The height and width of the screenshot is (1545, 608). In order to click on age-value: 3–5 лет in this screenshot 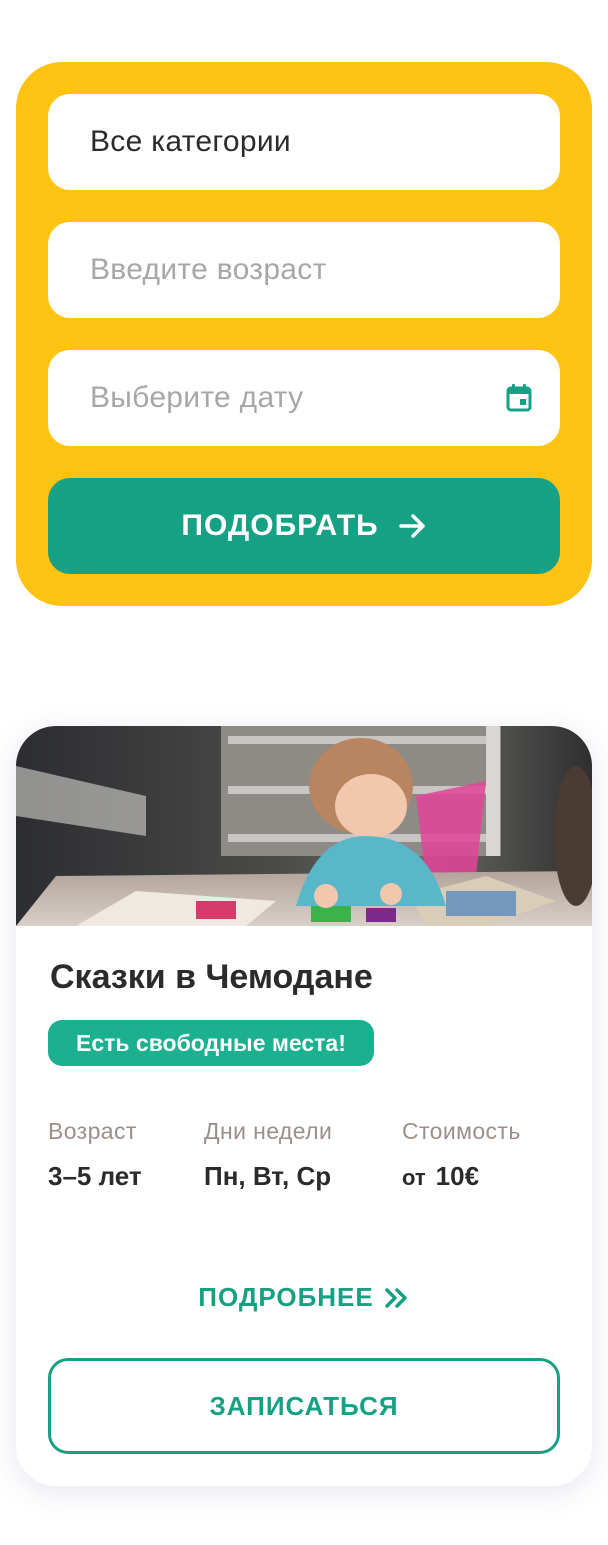, I will do `click(95, 1176)`.